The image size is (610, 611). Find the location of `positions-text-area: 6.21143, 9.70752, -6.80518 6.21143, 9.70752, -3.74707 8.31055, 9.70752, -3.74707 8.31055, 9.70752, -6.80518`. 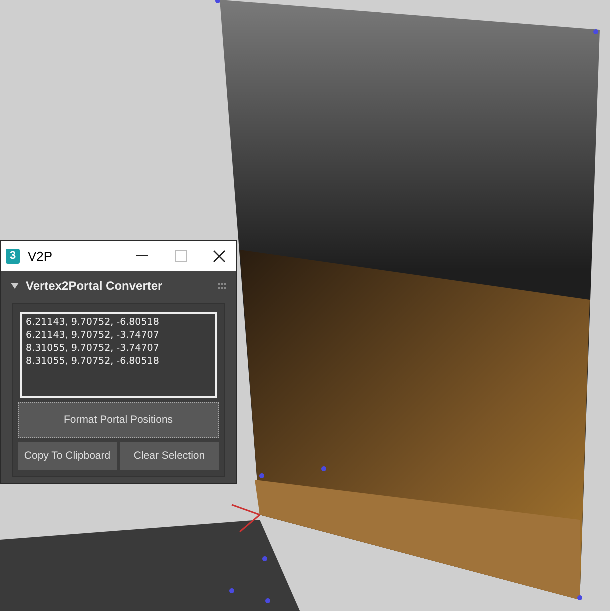

positions-text-area: 6.21143, 9.70752, -6.80518 6.21143, 9.70752, -3.74707 8.31055, 9.70752, -3.74707 8.31055, 9.70752, -6.80518 is located at coordinates (118, 355).